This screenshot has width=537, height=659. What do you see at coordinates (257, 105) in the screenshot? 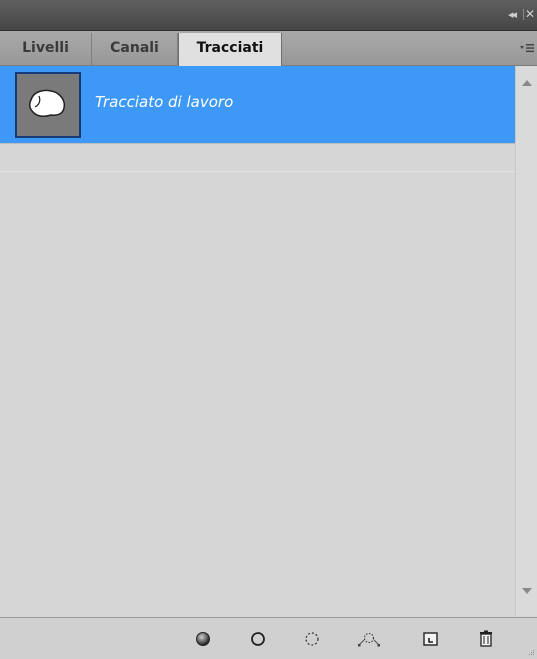
I see `path-row-work-path: Tracciato di lavoro` at bounding box center [257, 105].